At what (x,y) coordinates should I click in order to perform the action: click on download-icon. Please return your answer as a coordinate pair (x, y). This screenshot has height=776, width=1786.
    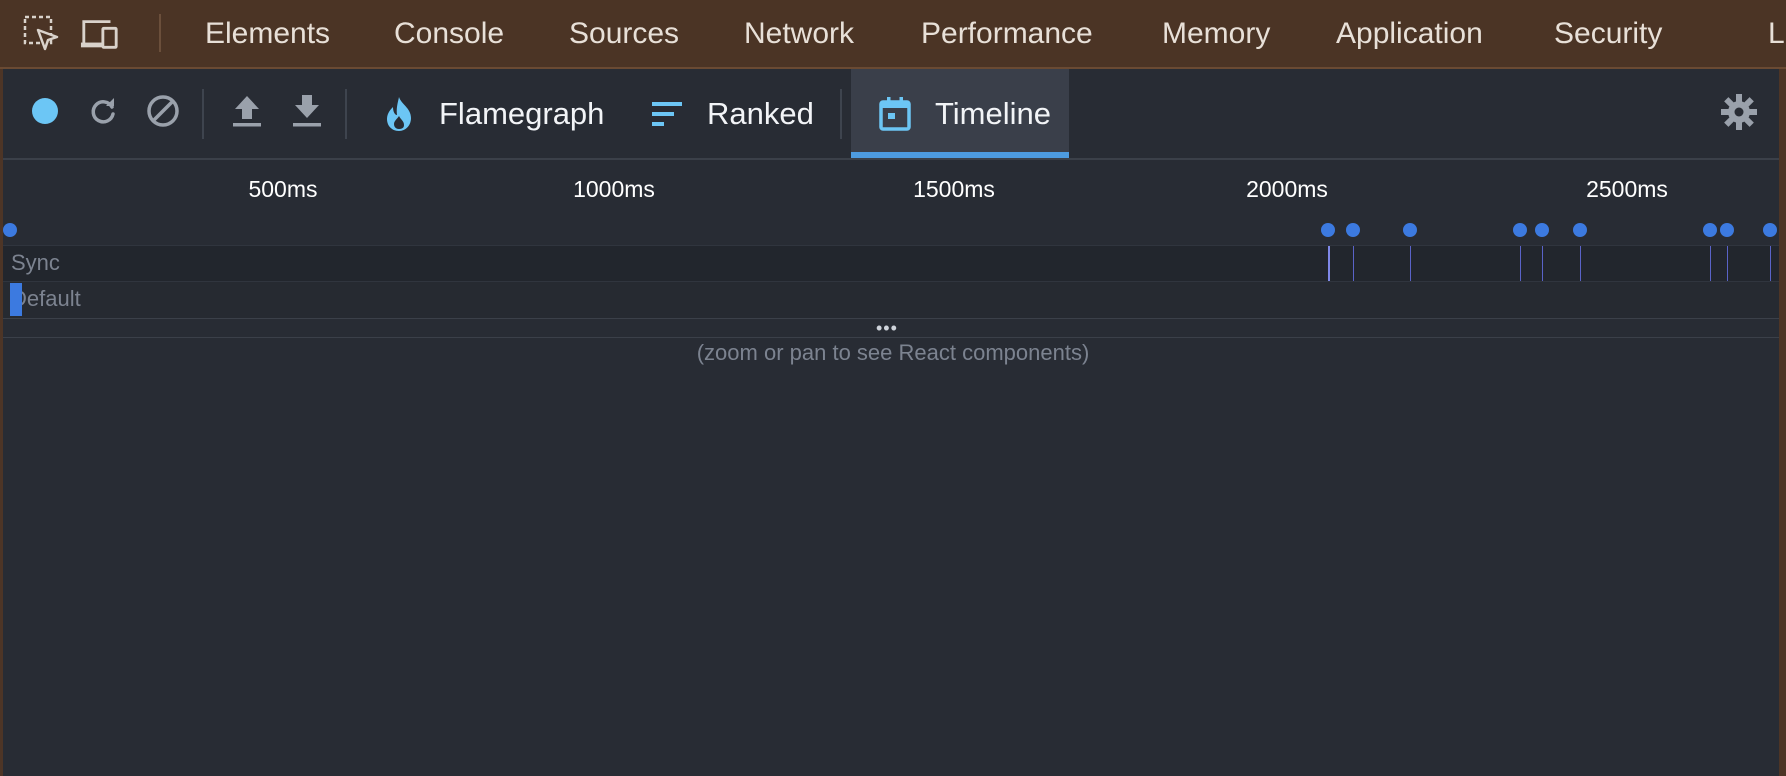
    Looking at the image, I should click on (307, 113).